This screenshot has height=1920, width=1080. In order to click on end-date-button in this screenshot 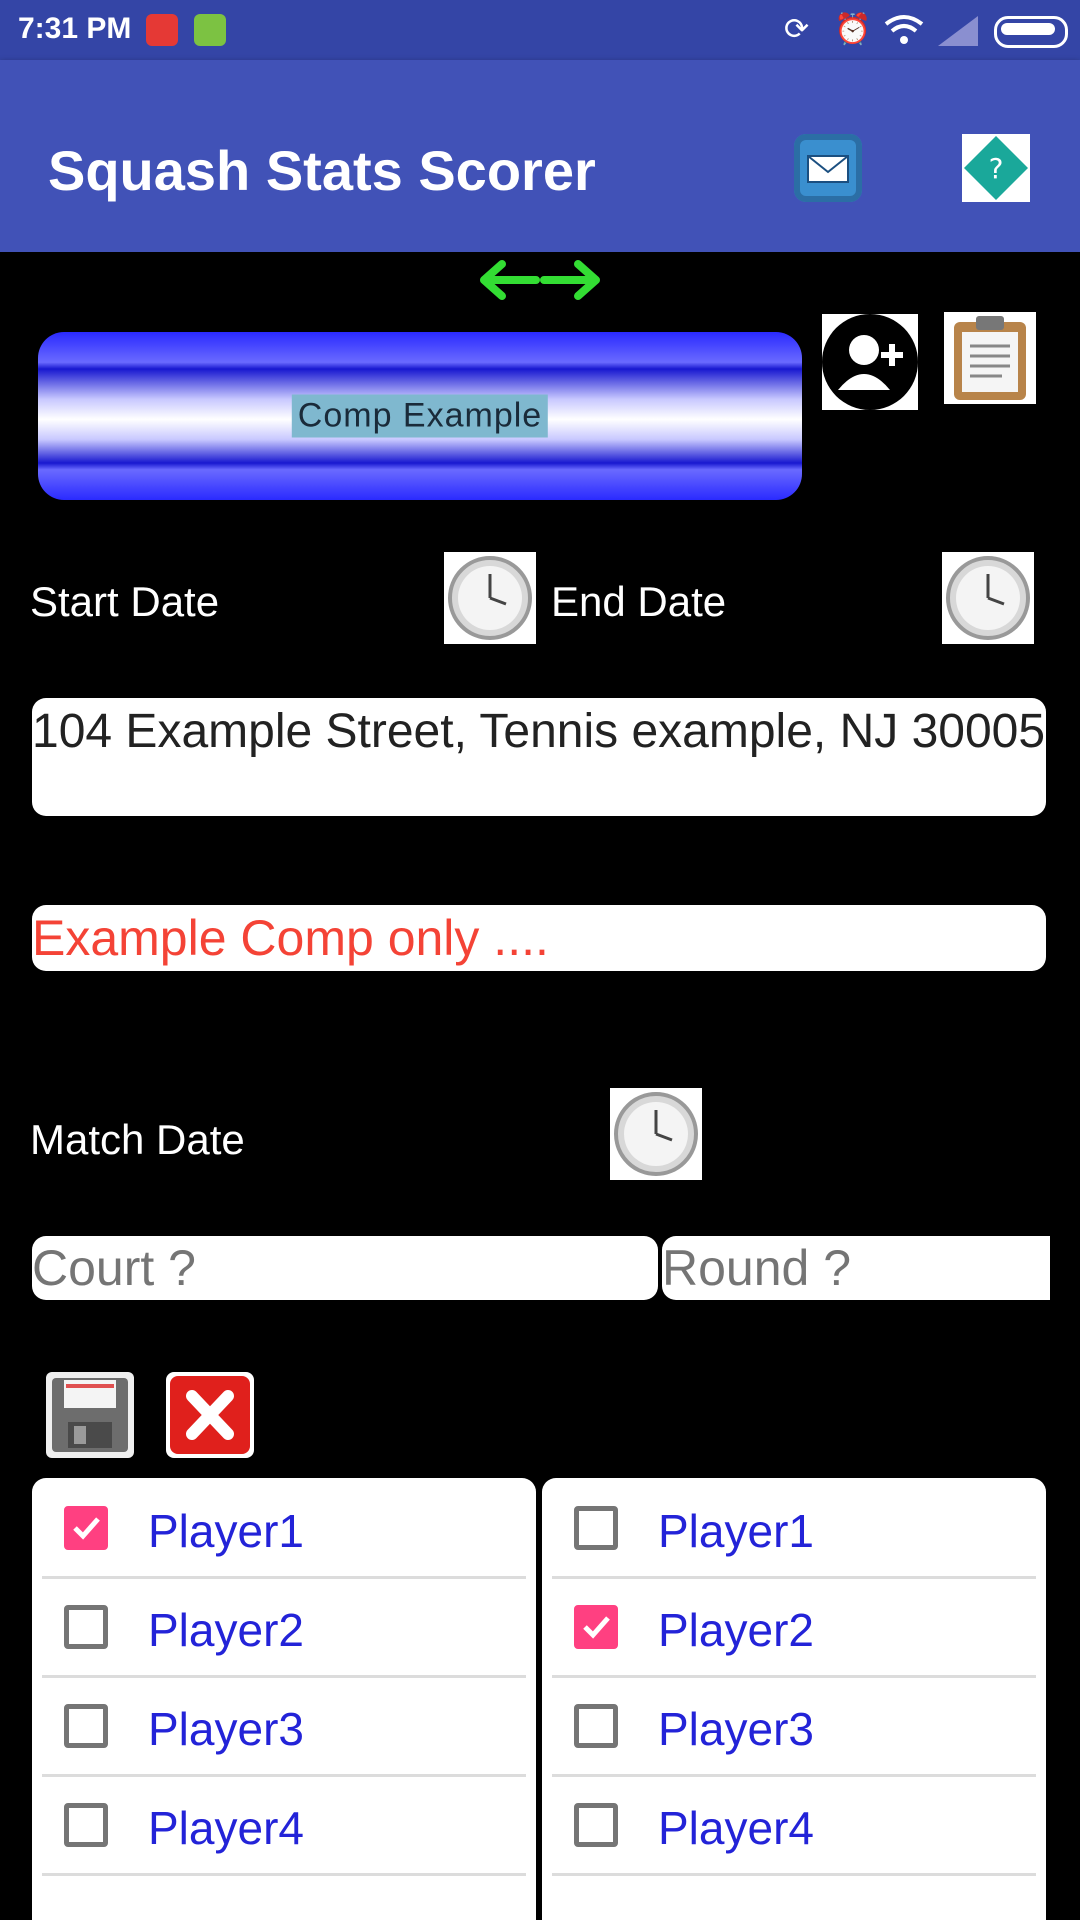, I will do `click(988, 598)`.